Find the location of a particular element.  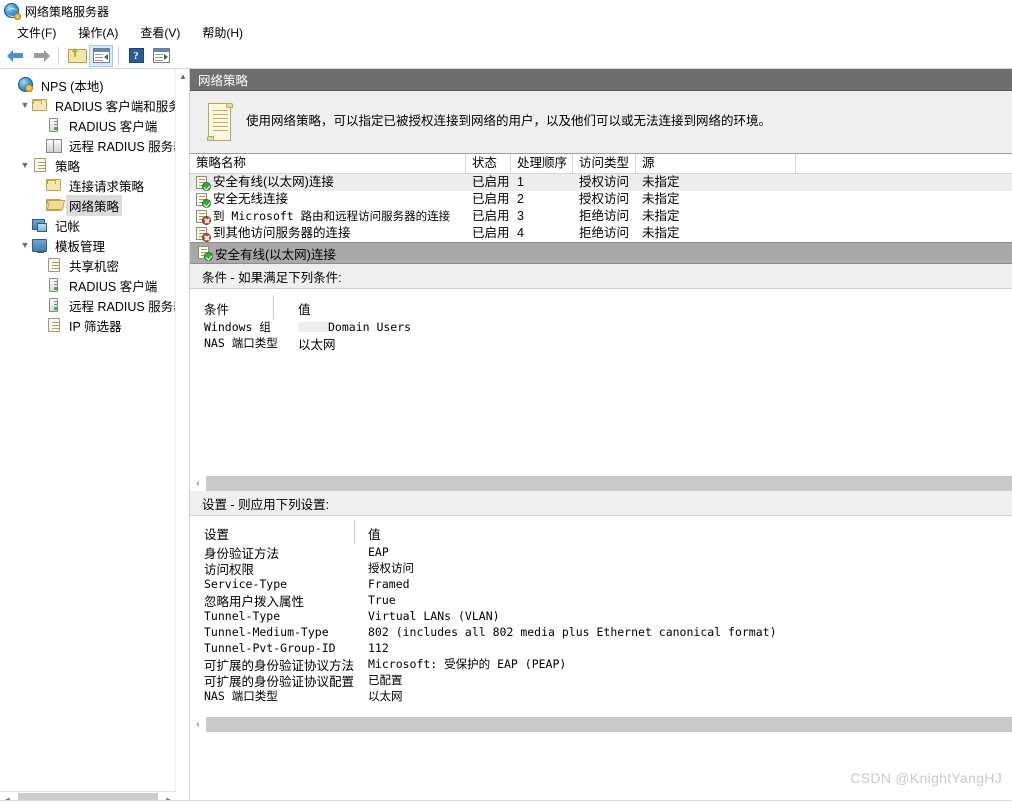

cell-policy-name: 到其他访问服务器的连接 is located at coordinates (328, 233).